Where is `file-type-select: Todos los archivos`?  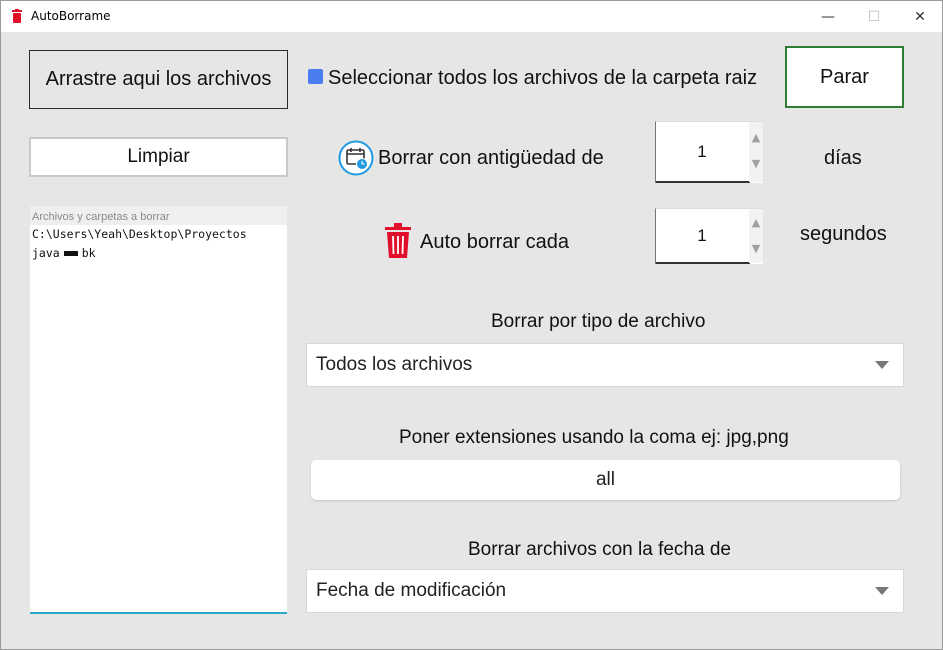
file-type-select: Todos los archivos is located at coordinates (605, 365).